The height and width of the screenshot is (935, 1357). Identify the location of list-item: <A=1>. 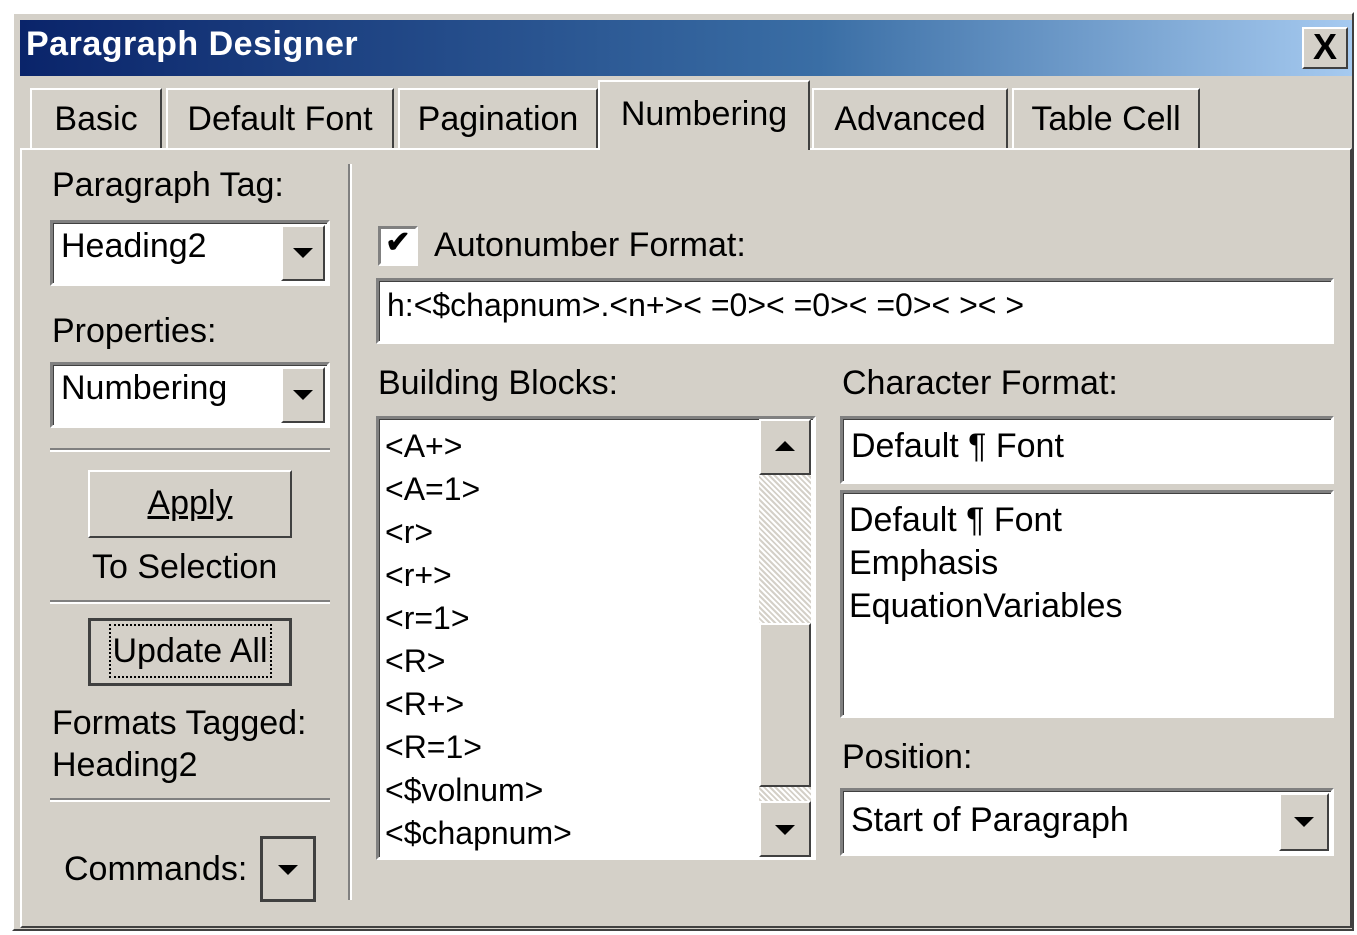
(476, 489).